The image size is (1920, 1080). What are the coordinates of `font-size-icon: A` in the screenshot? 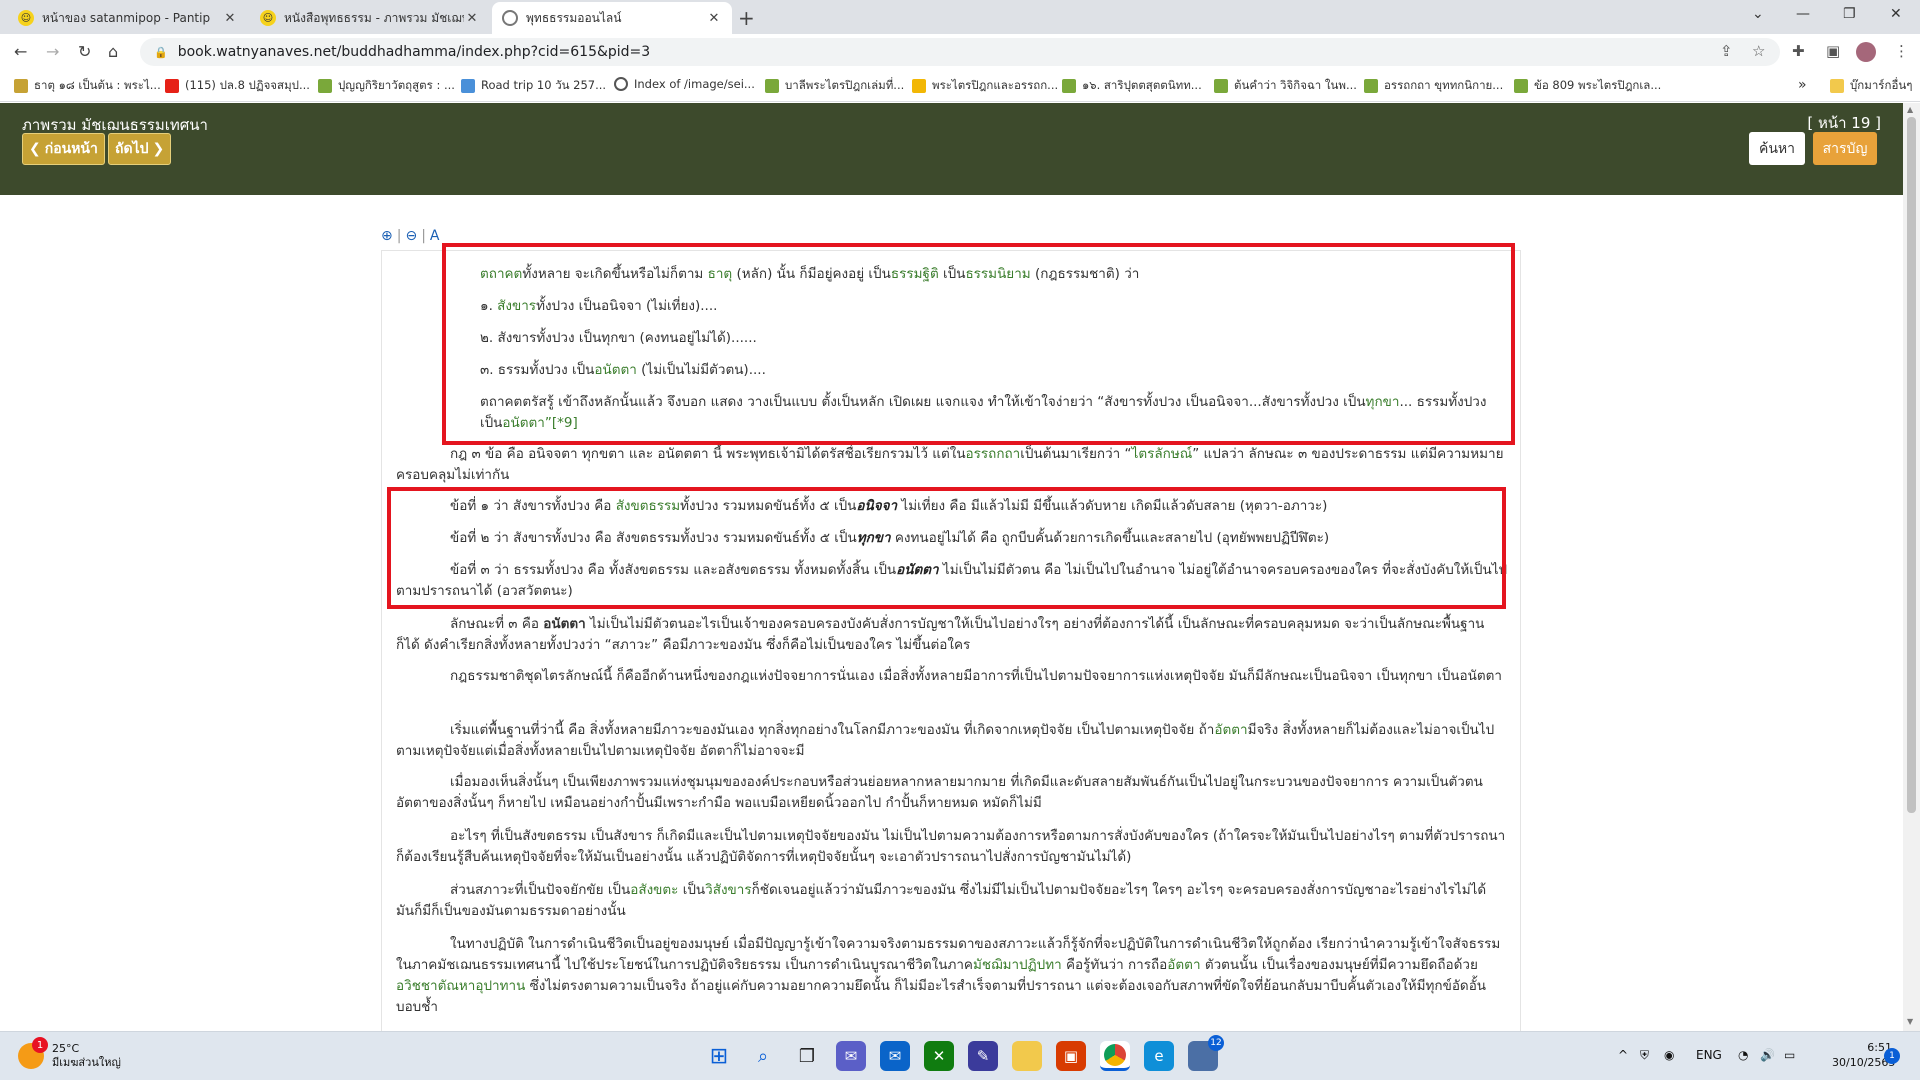 It's located at (435, 236).